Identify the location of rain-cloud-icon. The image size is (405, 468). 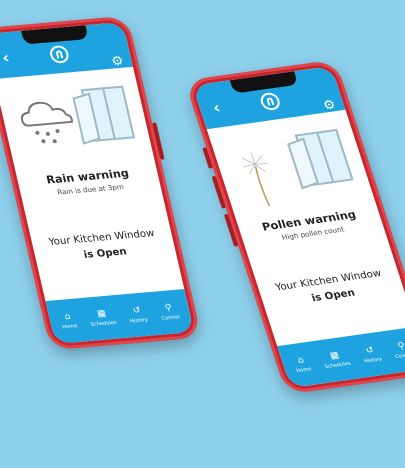
(46, 122).